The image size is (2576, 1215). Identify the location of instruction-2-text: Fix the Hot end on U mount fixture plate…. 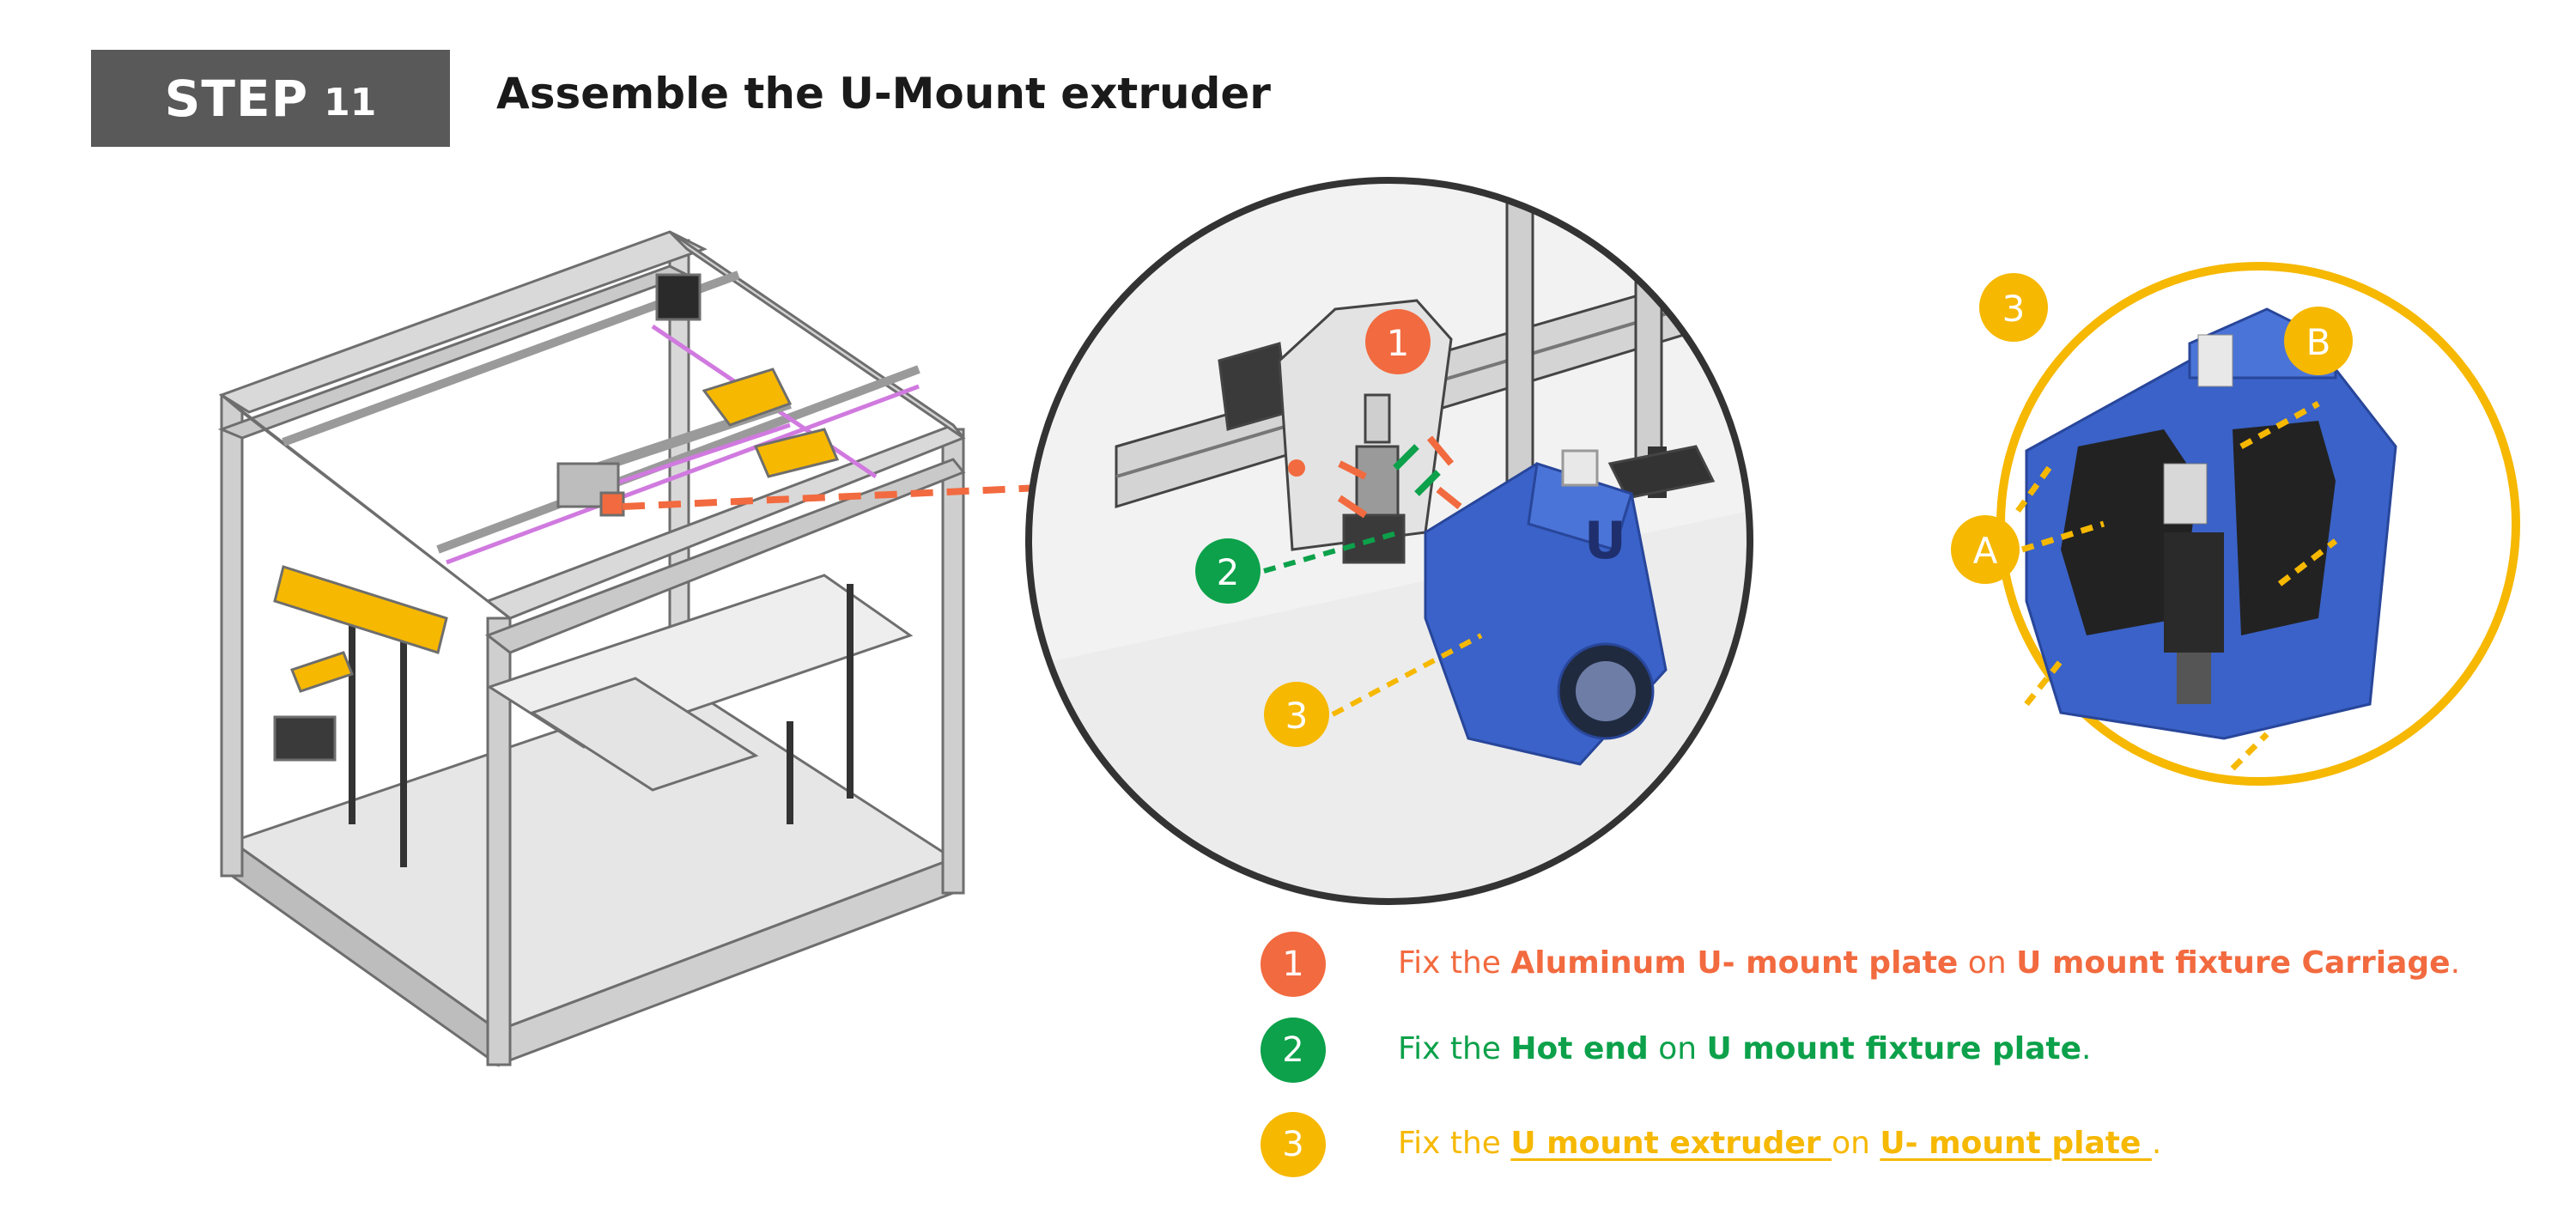
(1745, 1048).